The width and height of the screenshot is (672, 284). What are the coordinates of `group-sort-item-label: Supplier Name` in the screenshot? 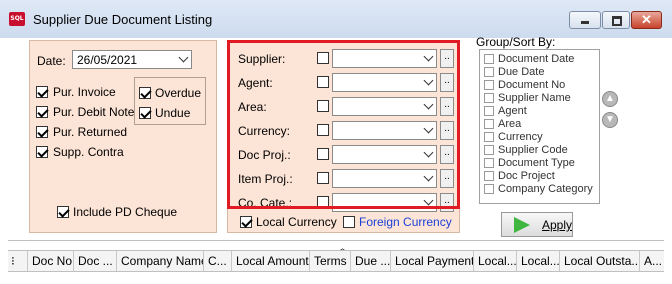 It's located at (534, 98).